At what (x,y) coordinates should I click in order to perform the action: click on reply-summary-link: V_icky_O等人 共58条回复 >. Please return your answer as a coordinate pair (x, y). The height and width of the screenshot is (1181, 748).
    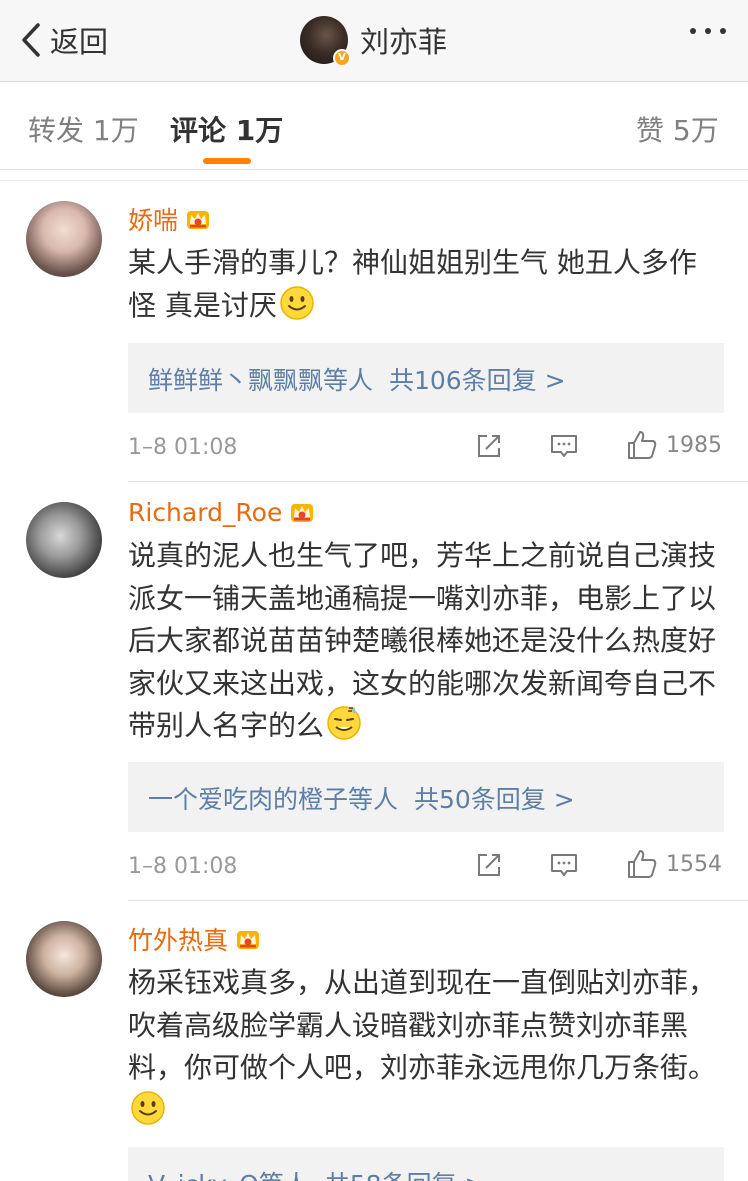
    Looking at the image, I should click on (426, 1164).